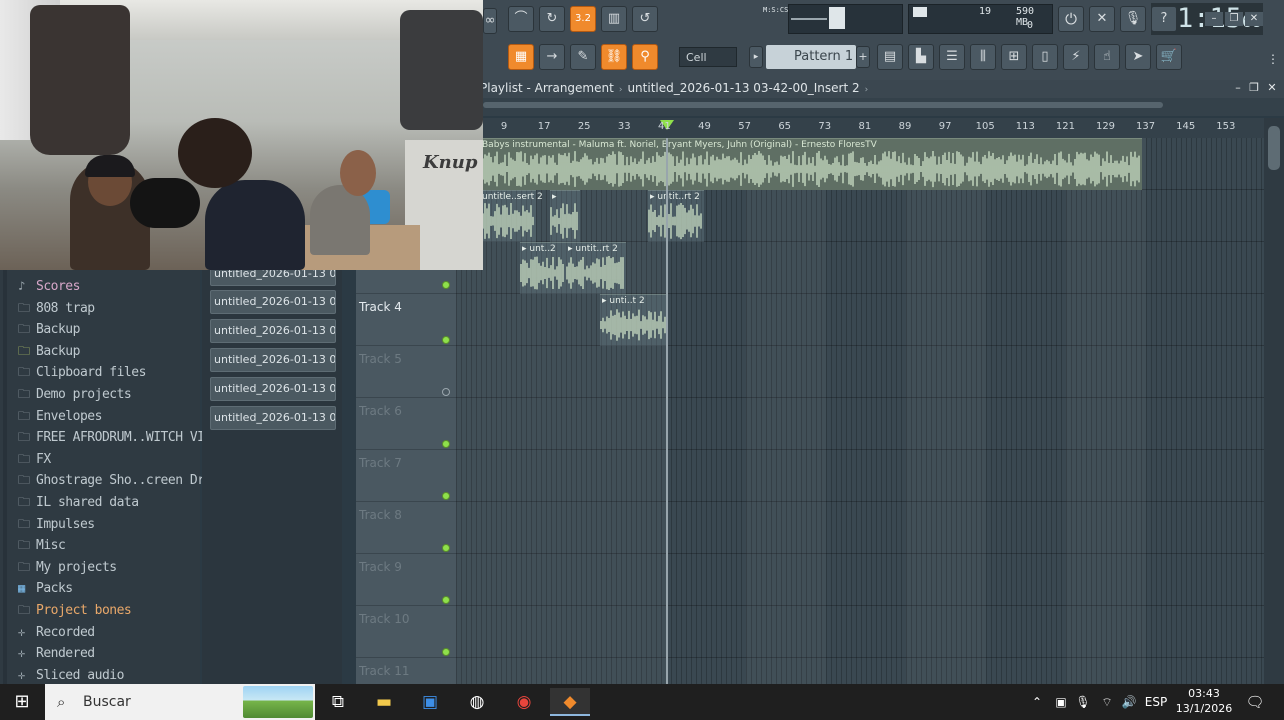 The width and height of the screenshot is (1284, 720). Describe the element at coordinates (565, 216) in the screenshot. I see `audio-clip: ▸` at that location.